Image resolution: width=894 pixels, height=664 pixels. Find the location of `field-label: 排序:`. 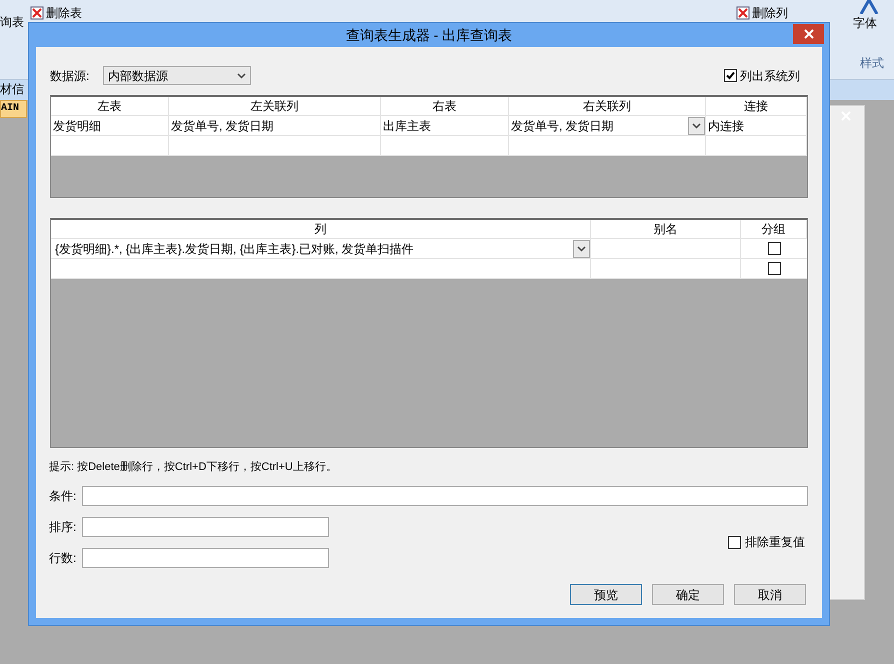

field-label: 排序: is located at coordinates (63, 527).